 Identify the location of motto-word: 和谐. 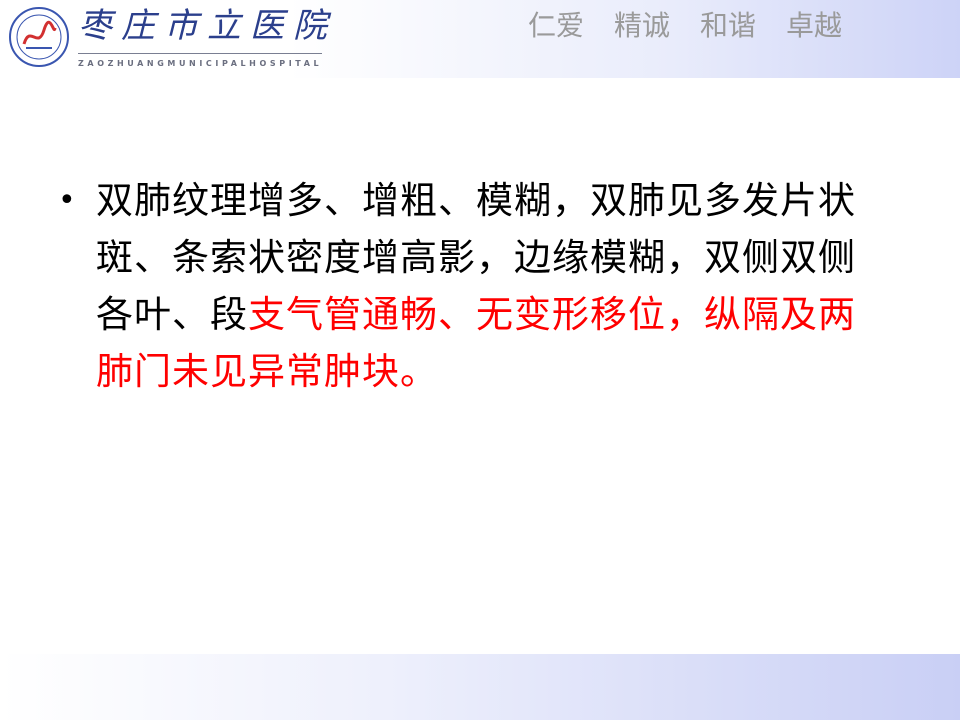
(728, 25).